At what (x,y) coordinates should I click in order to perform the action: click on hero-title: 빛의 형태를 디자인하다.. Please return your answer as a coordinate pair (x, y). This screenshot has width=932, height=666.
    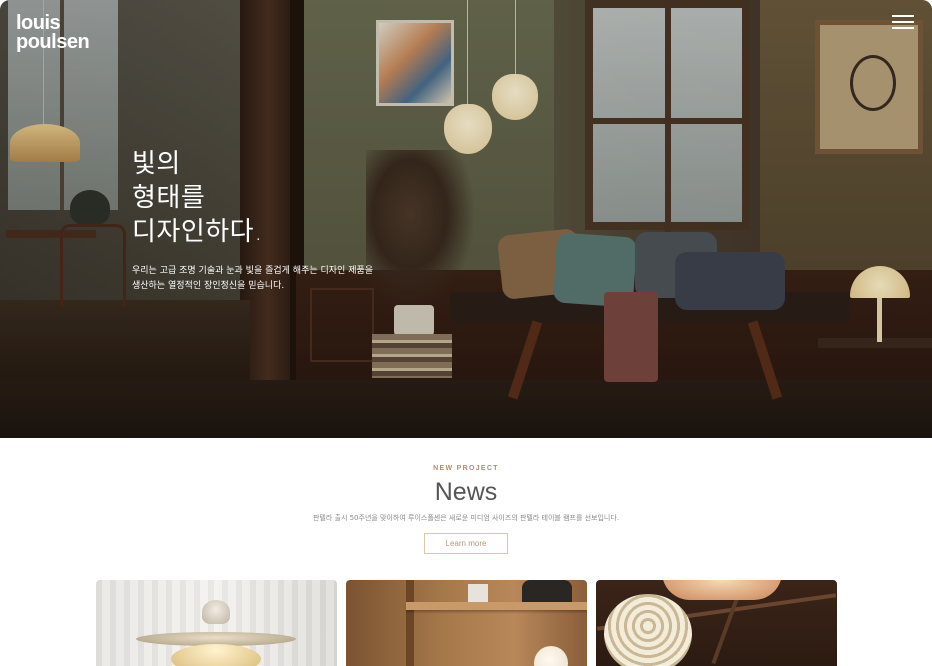
    Looking at the image, I should click on (197, 198).